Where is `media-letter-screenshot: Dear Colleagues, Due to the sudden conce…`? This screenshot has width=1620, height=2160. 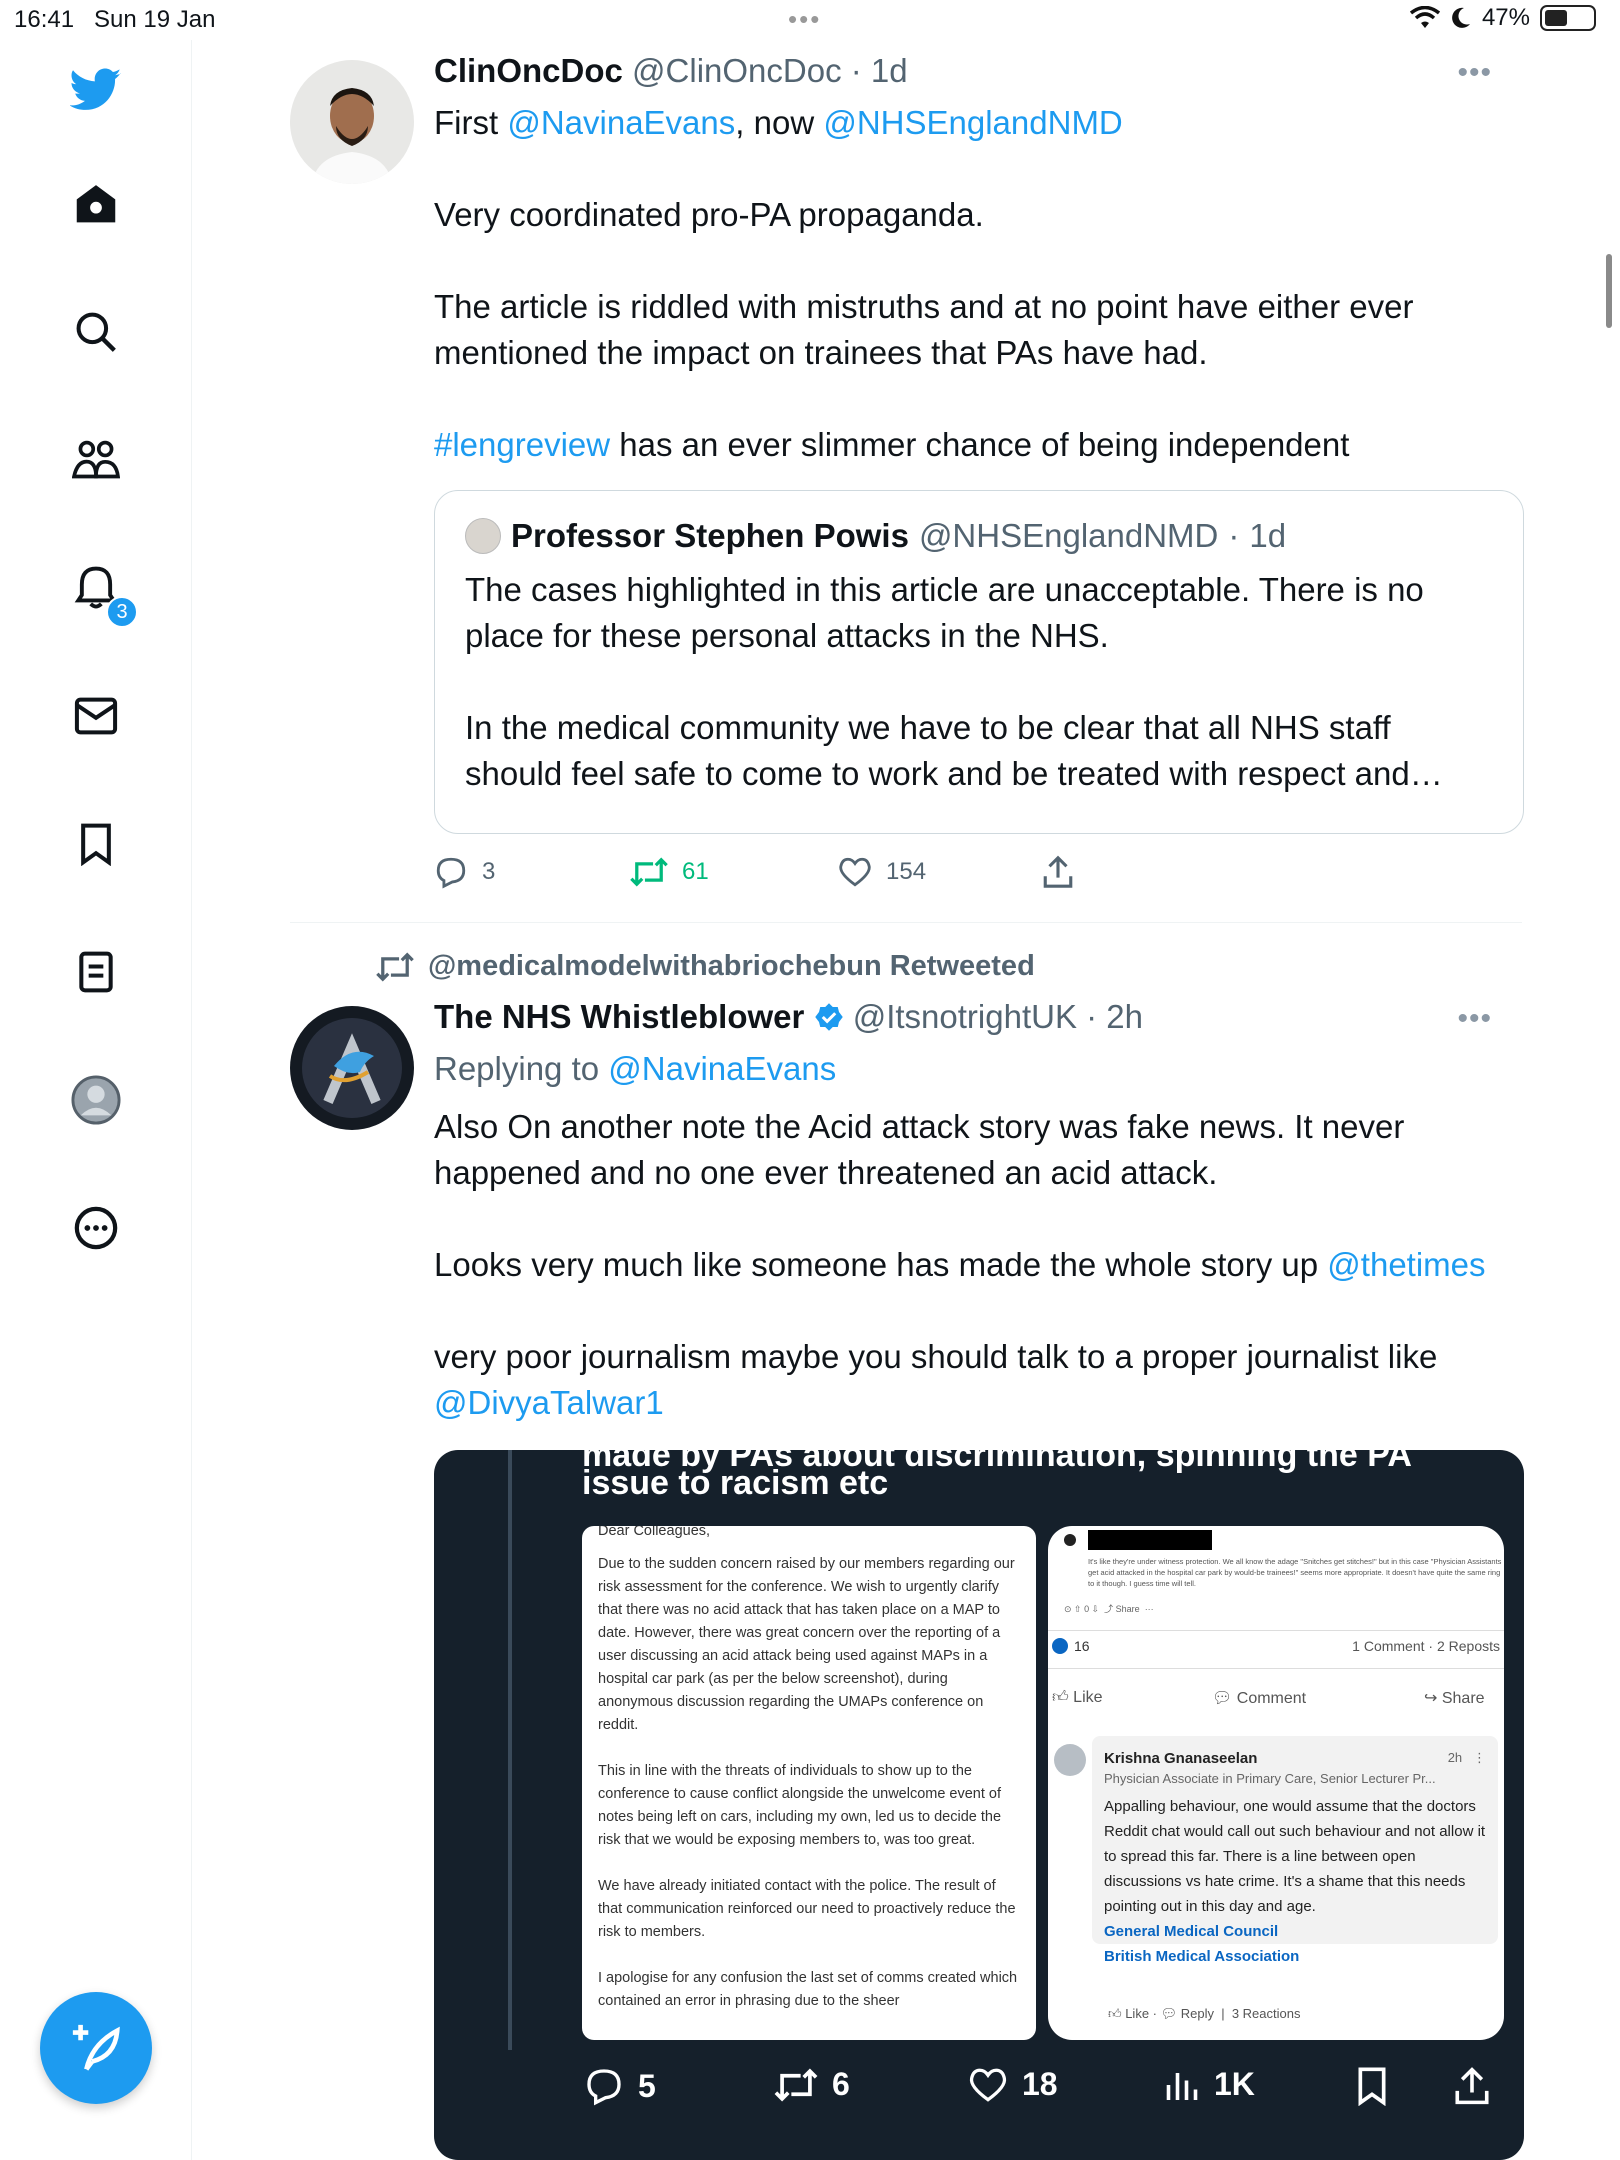
media-letter-screenshot: Dear Colleagues, Due to the sudden conce… is located at coordinates (809, 1783).